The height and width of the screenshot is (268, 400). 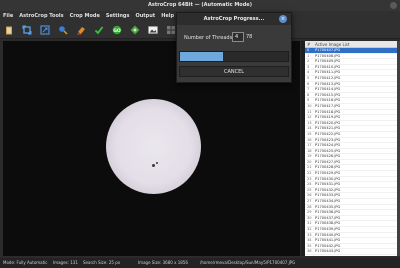 I want to click on list-item-name: P1700409.JPG, so click(x=328, y=61).